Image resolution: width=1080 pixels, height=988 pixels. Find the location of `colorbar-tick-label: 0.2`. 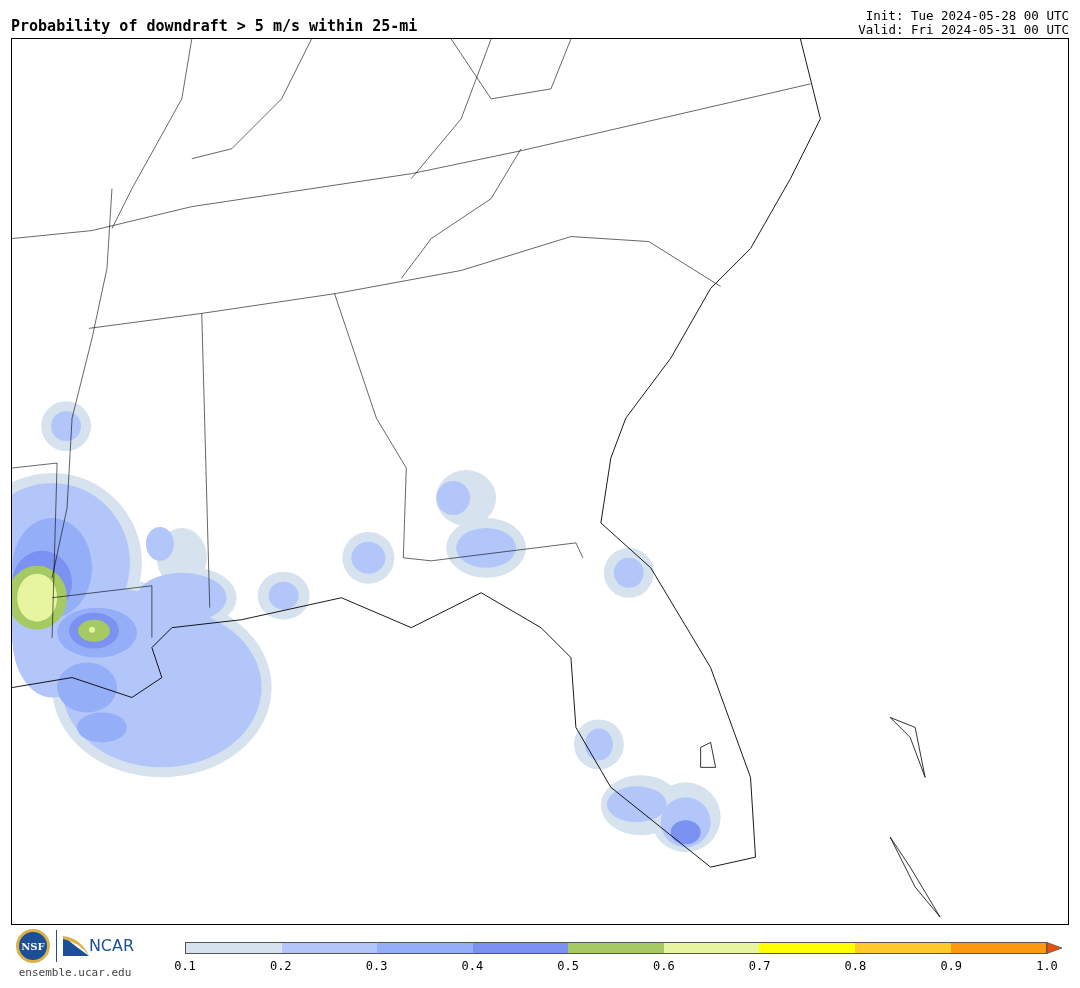

colorbar-tick-label: 0.2 is located at coordinates (280, 966).